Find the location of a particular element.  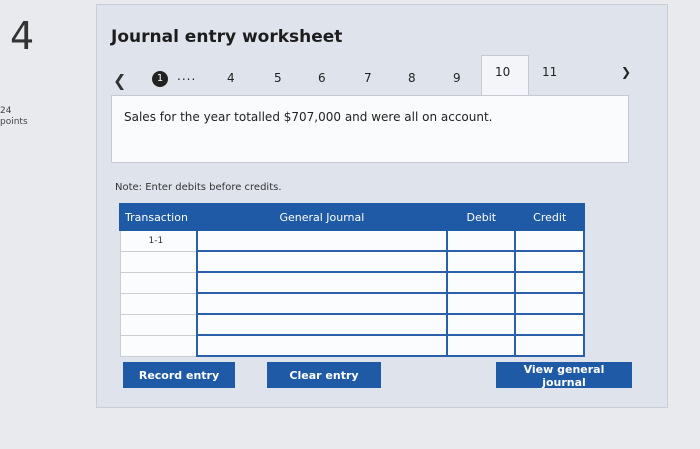

header-debit: Debit is located at coordinates (481, 217).